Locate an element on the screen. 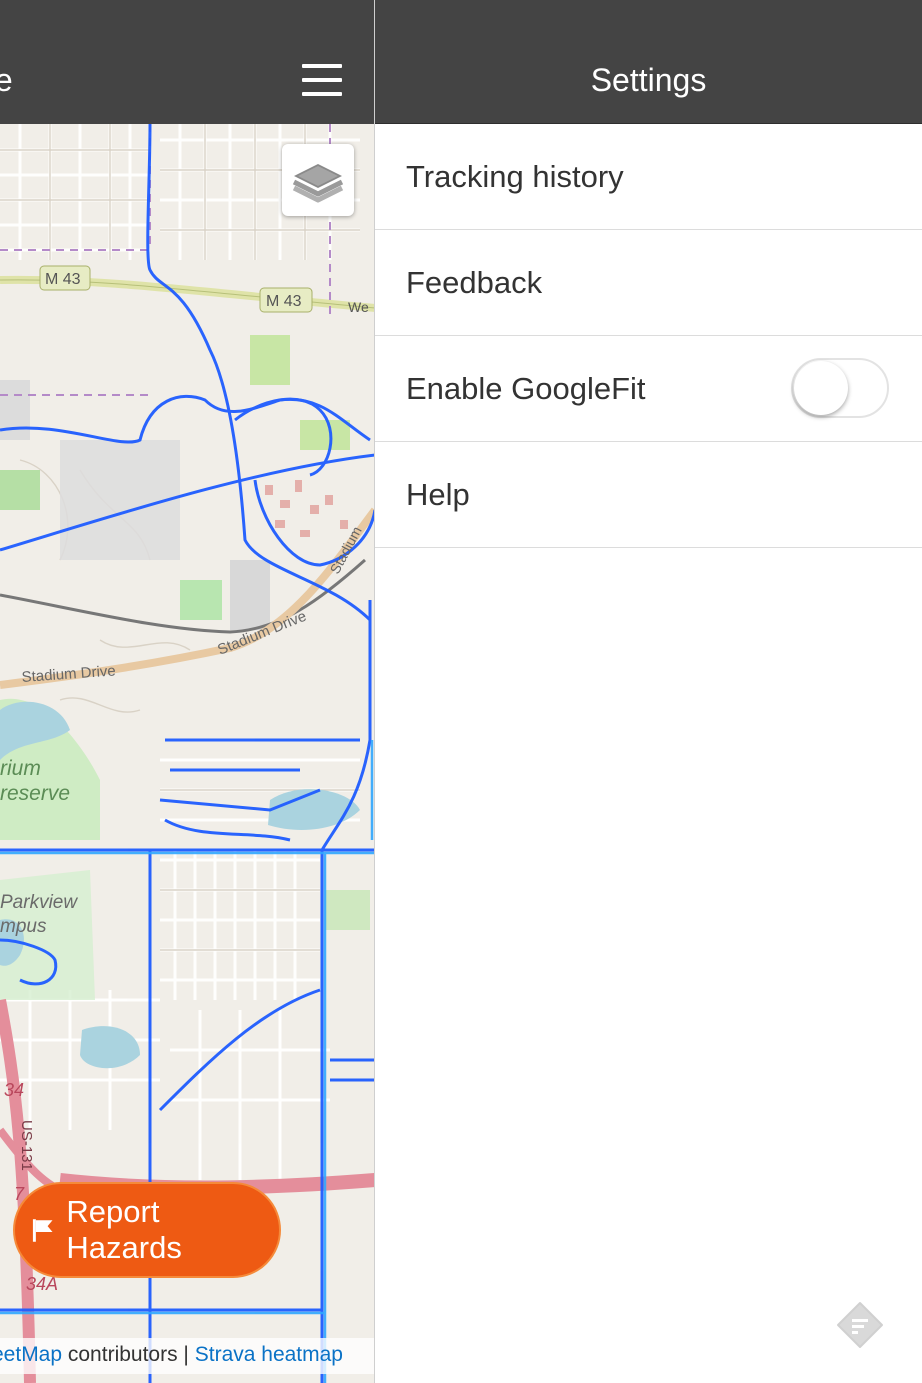 The image size is (922, 1383). map-label-route-34: 34 is located at coordinates (14, 1090).